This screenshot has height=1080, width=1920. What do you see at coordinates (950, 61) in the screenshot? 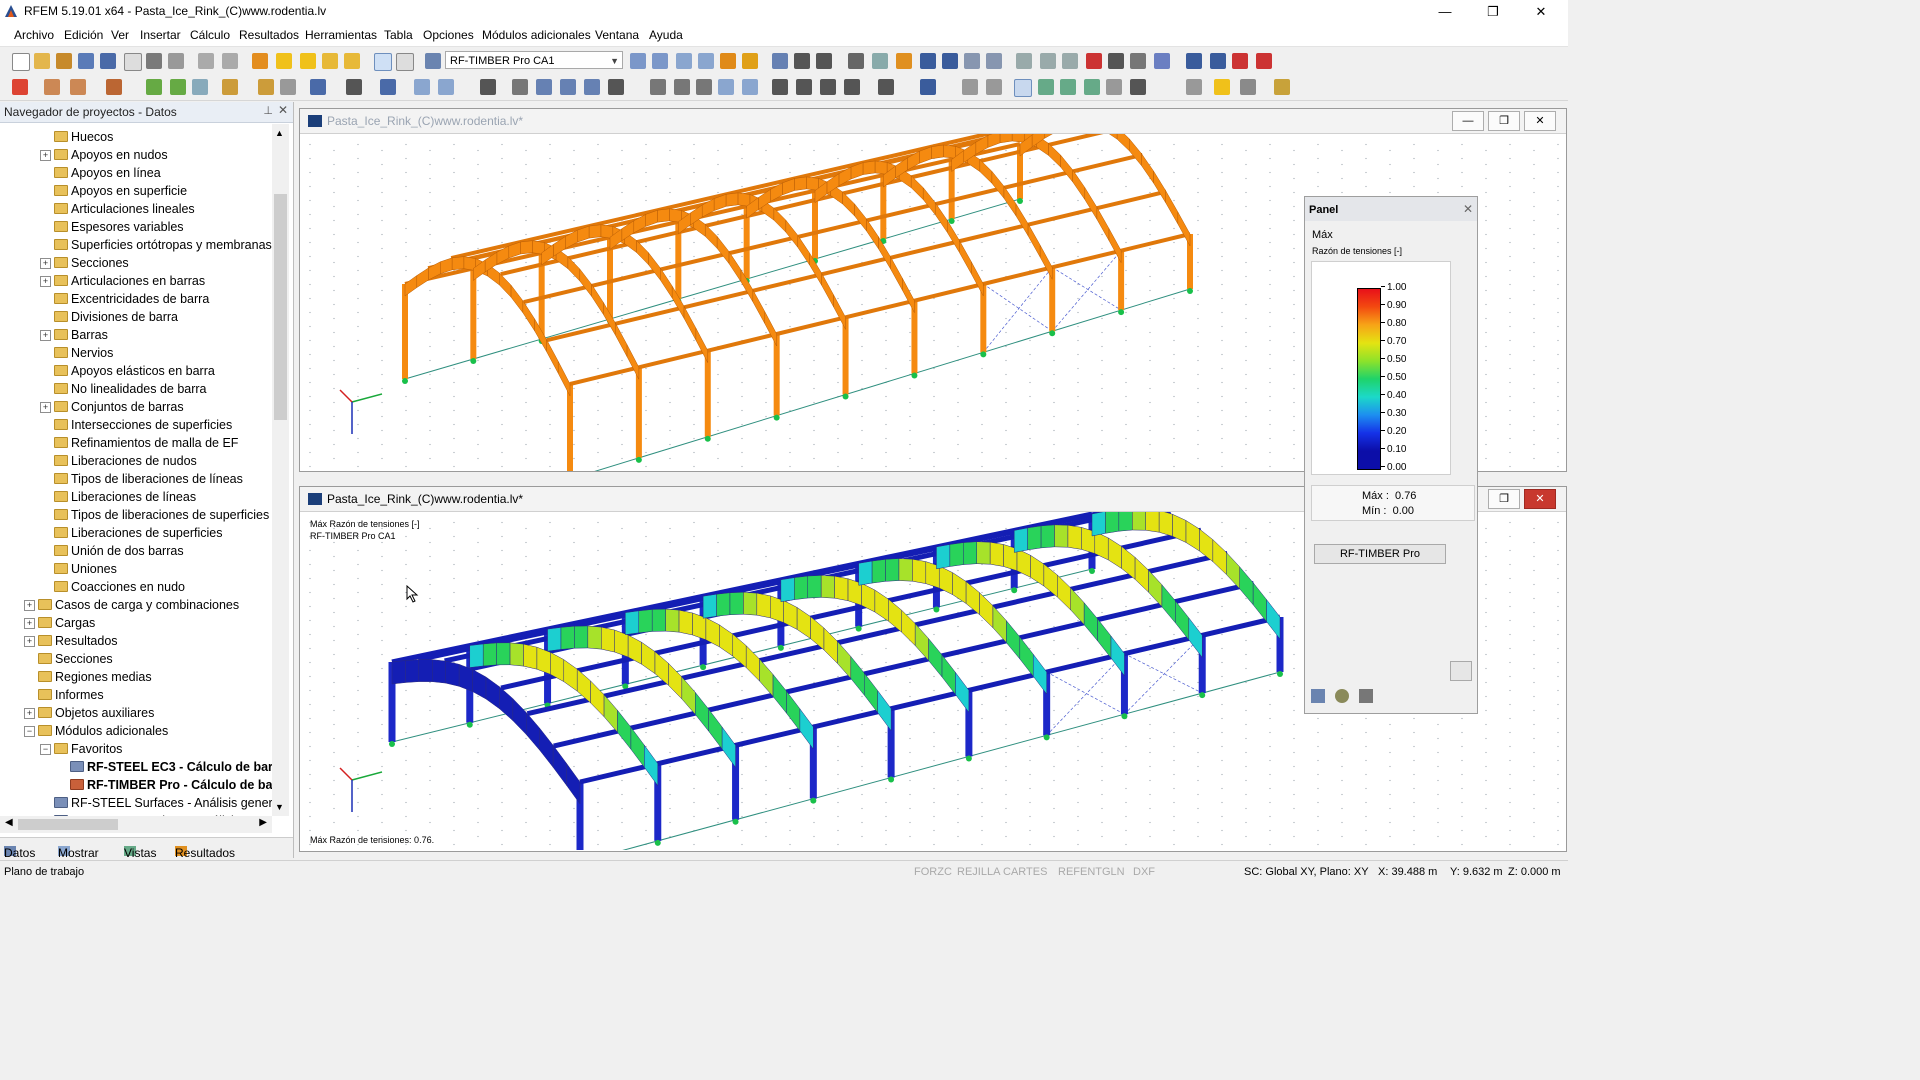
I see `top-view-icon` at bounding box center [950, 61].